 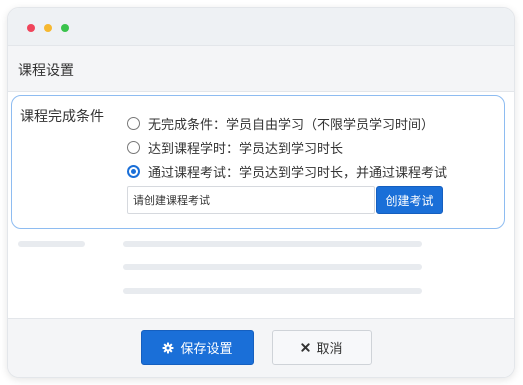 I want to click on cancel-button: 取消, so click(x=322, y=347).